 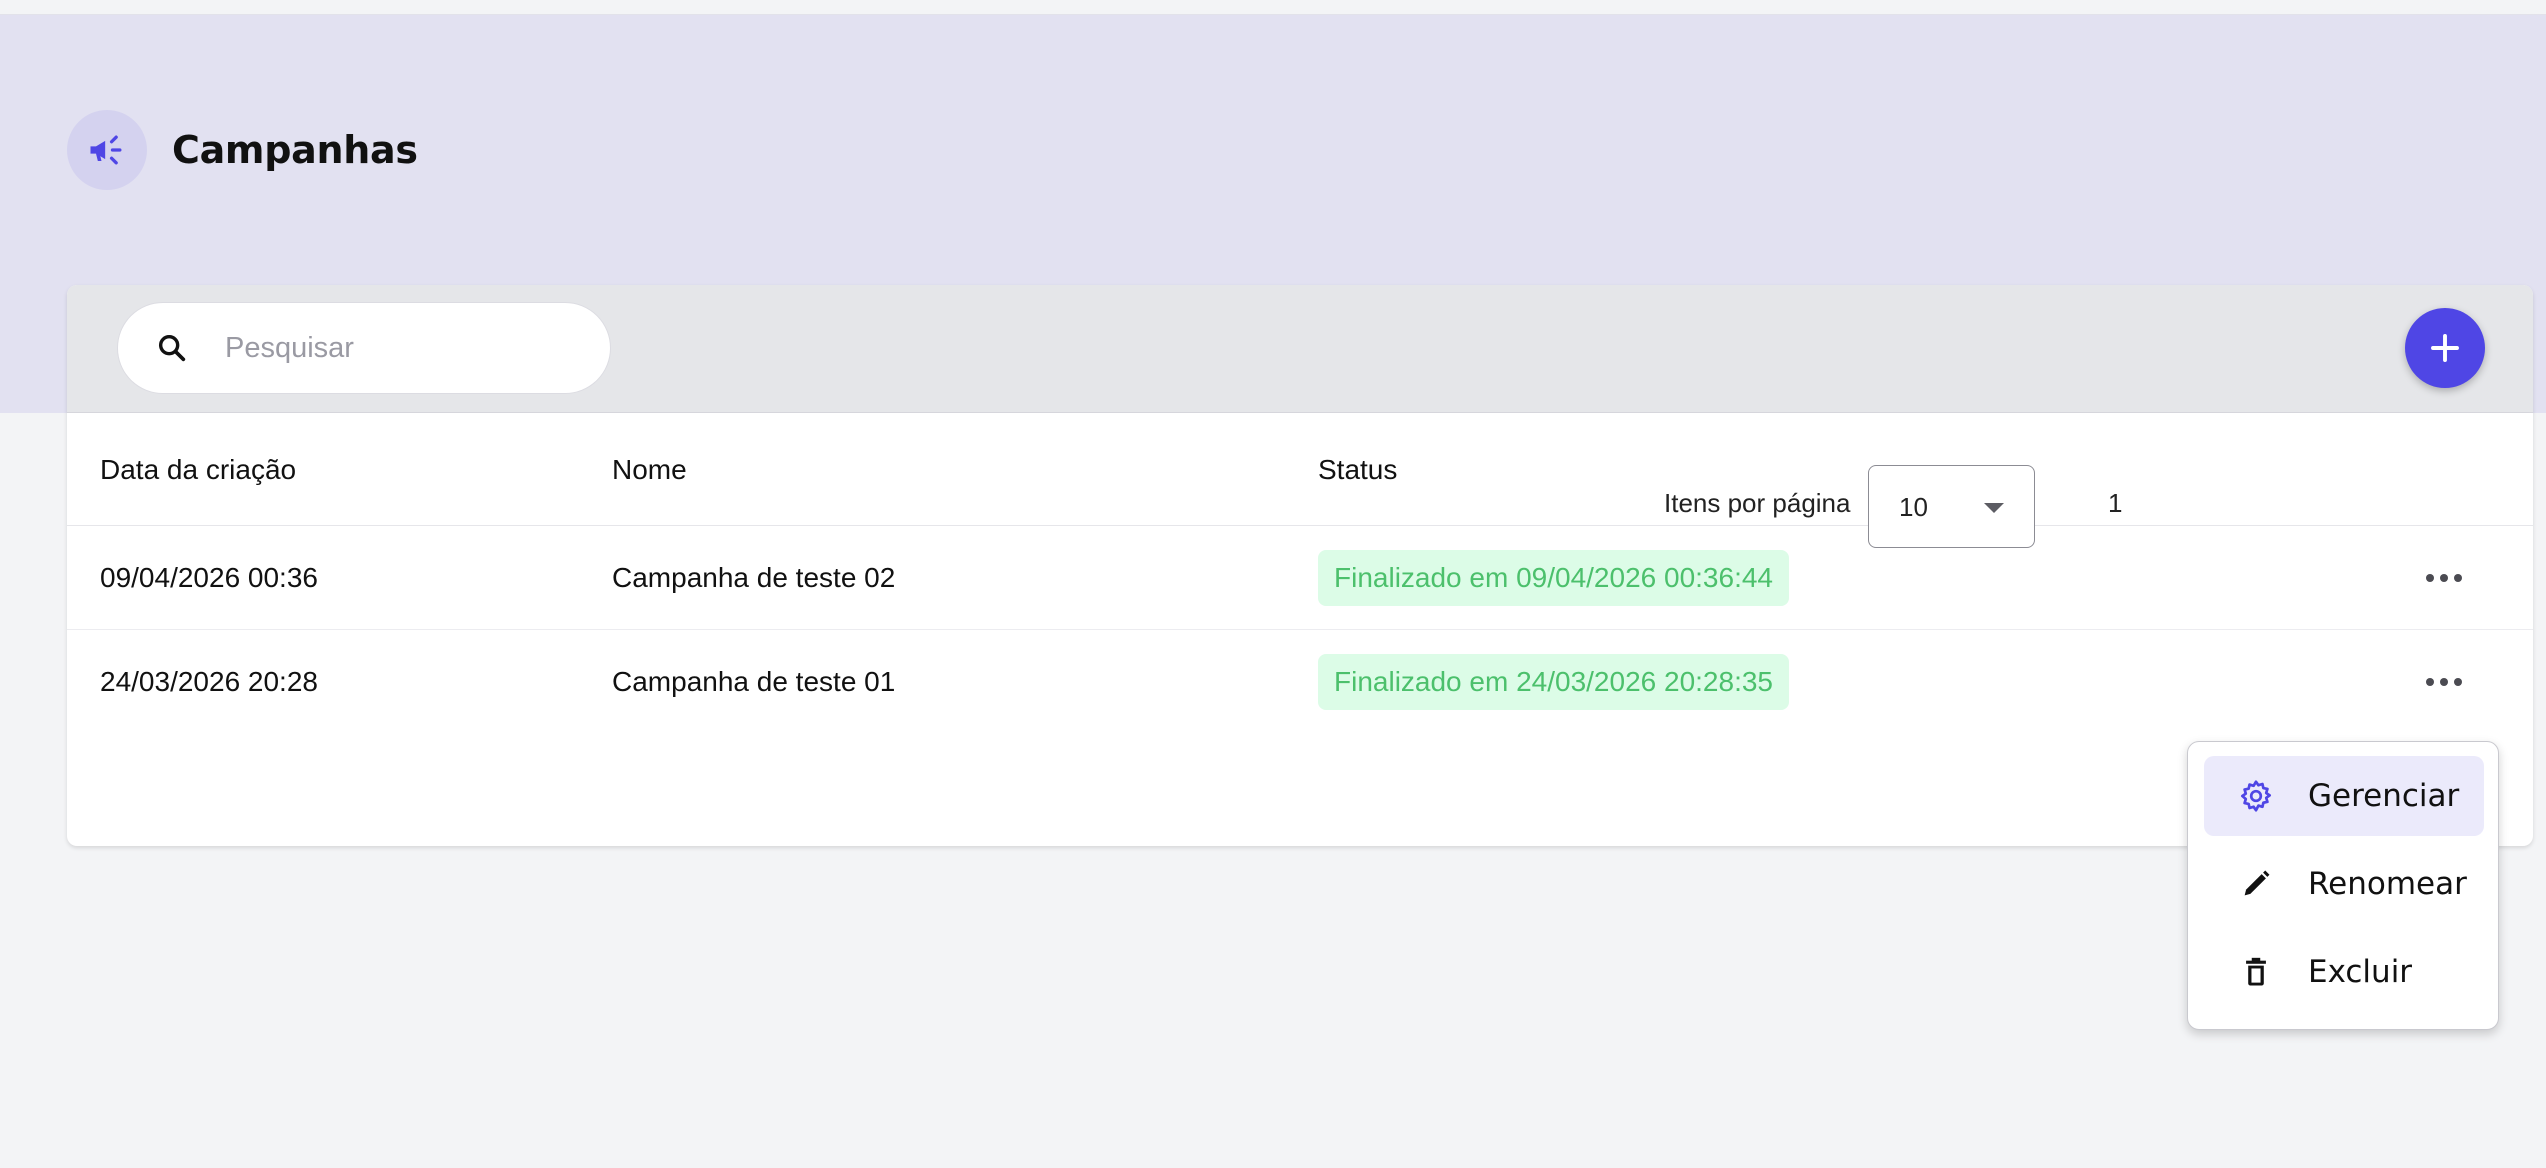 What do you see at coordinates (754, 681) in the screenshot?
I see `campaign-name-cell: Campanha de teste 01` at bounding box center [754, 681].